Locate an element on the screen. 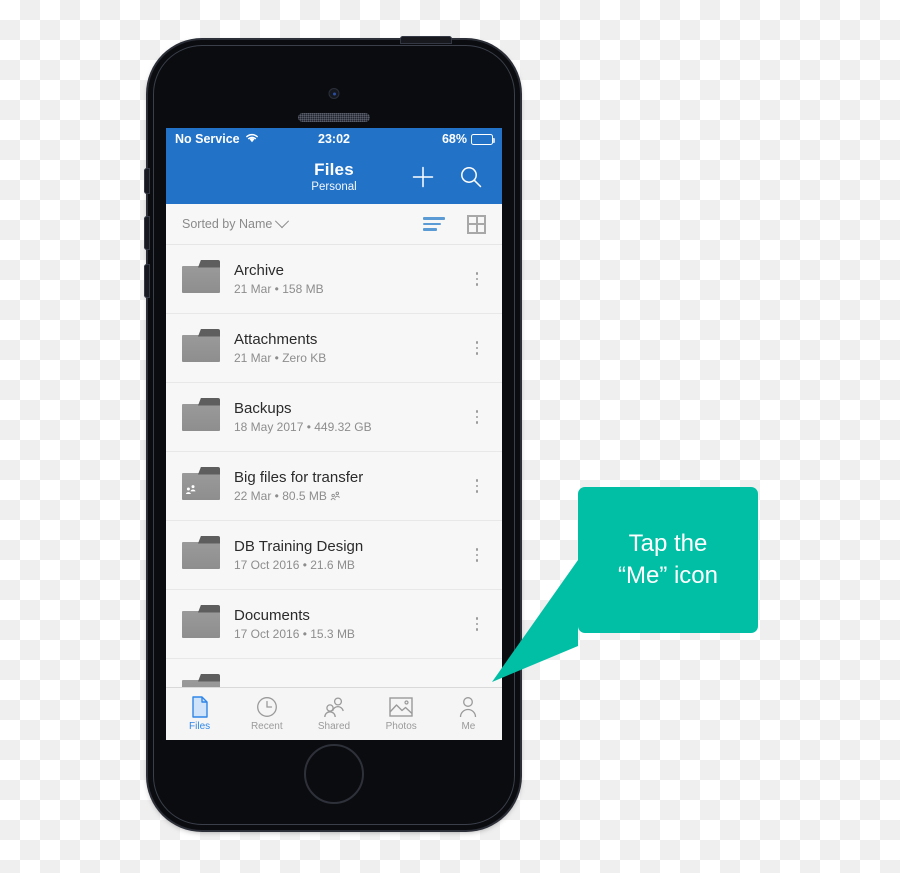  sort-bar: Sorted by Name is located at coordinates (334, 224).